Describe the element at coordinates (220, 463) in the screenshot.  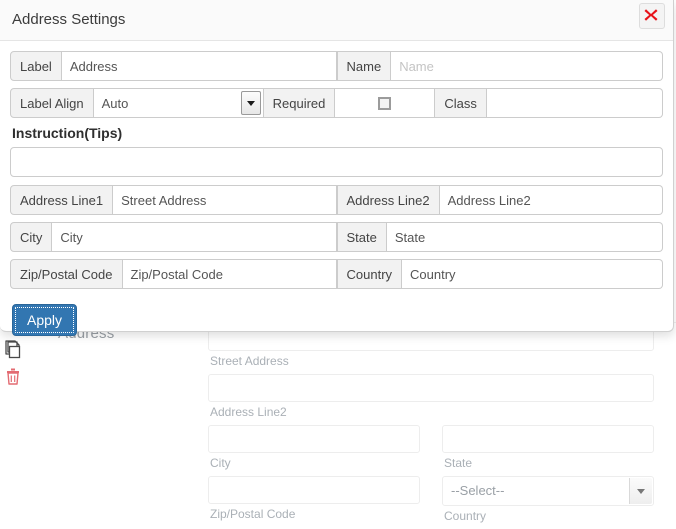
I see `bg-city-caption: City` at that location.